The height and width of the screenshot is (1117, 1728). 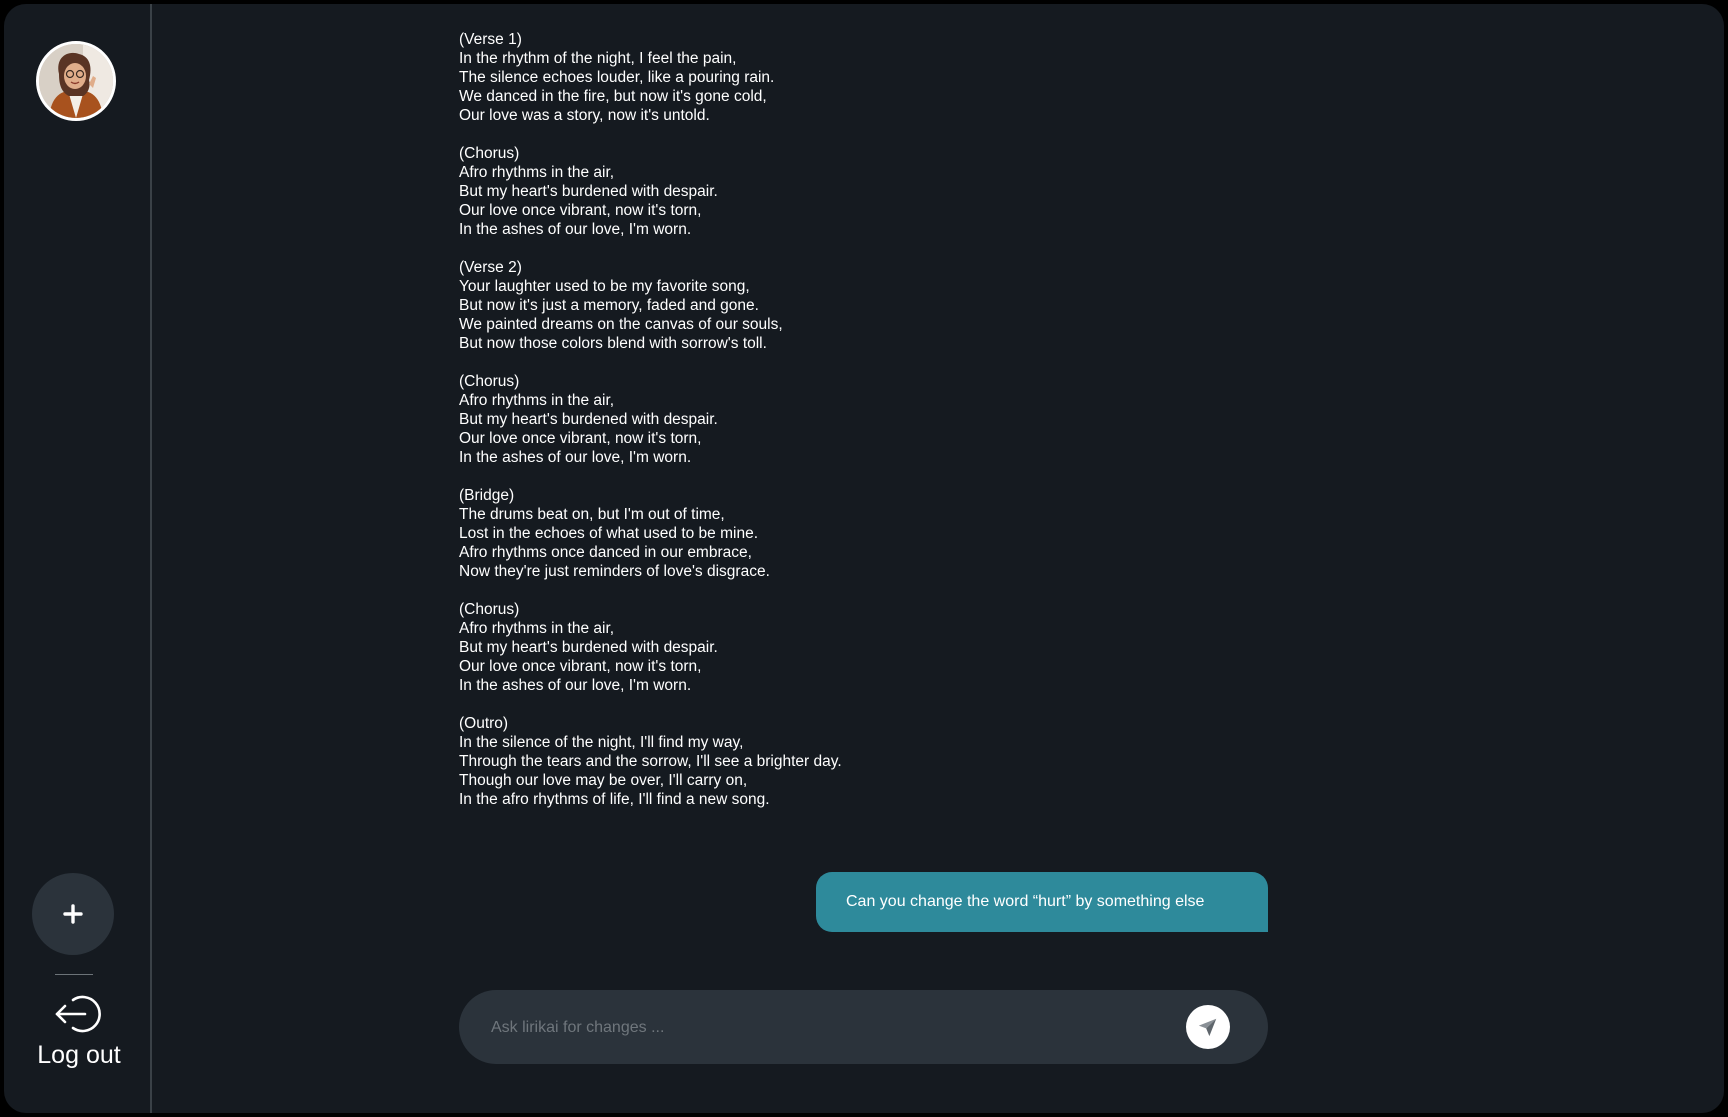 What do you see at coordinates (592, 514) in the screenshot?
I see `lyric-line: The drums beat on, but I'm out of time,` at bounding box center [592, 514].